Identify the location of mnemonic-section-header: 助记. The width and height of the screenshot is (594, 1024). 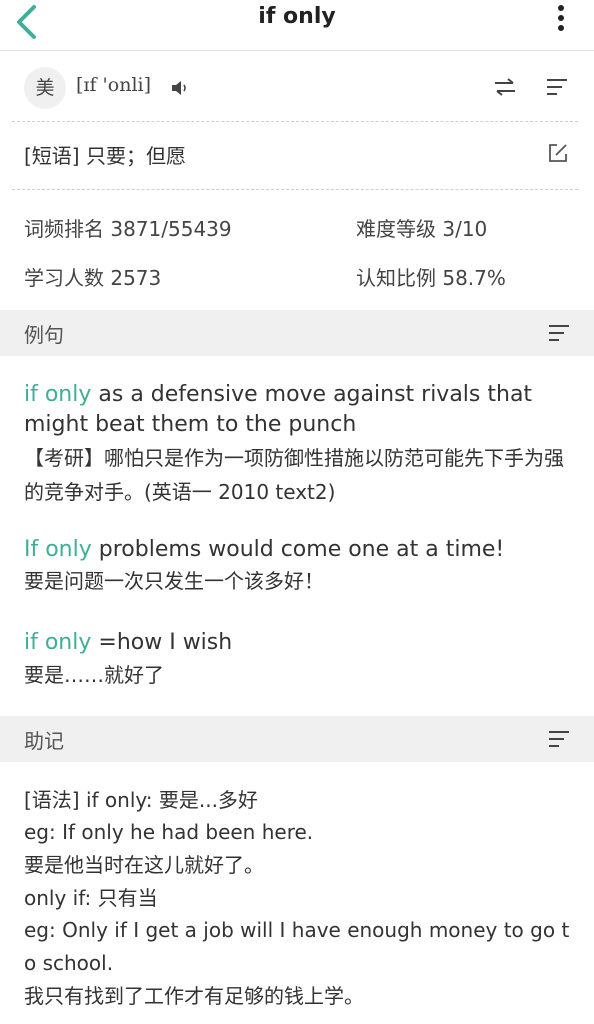
(297, 739).